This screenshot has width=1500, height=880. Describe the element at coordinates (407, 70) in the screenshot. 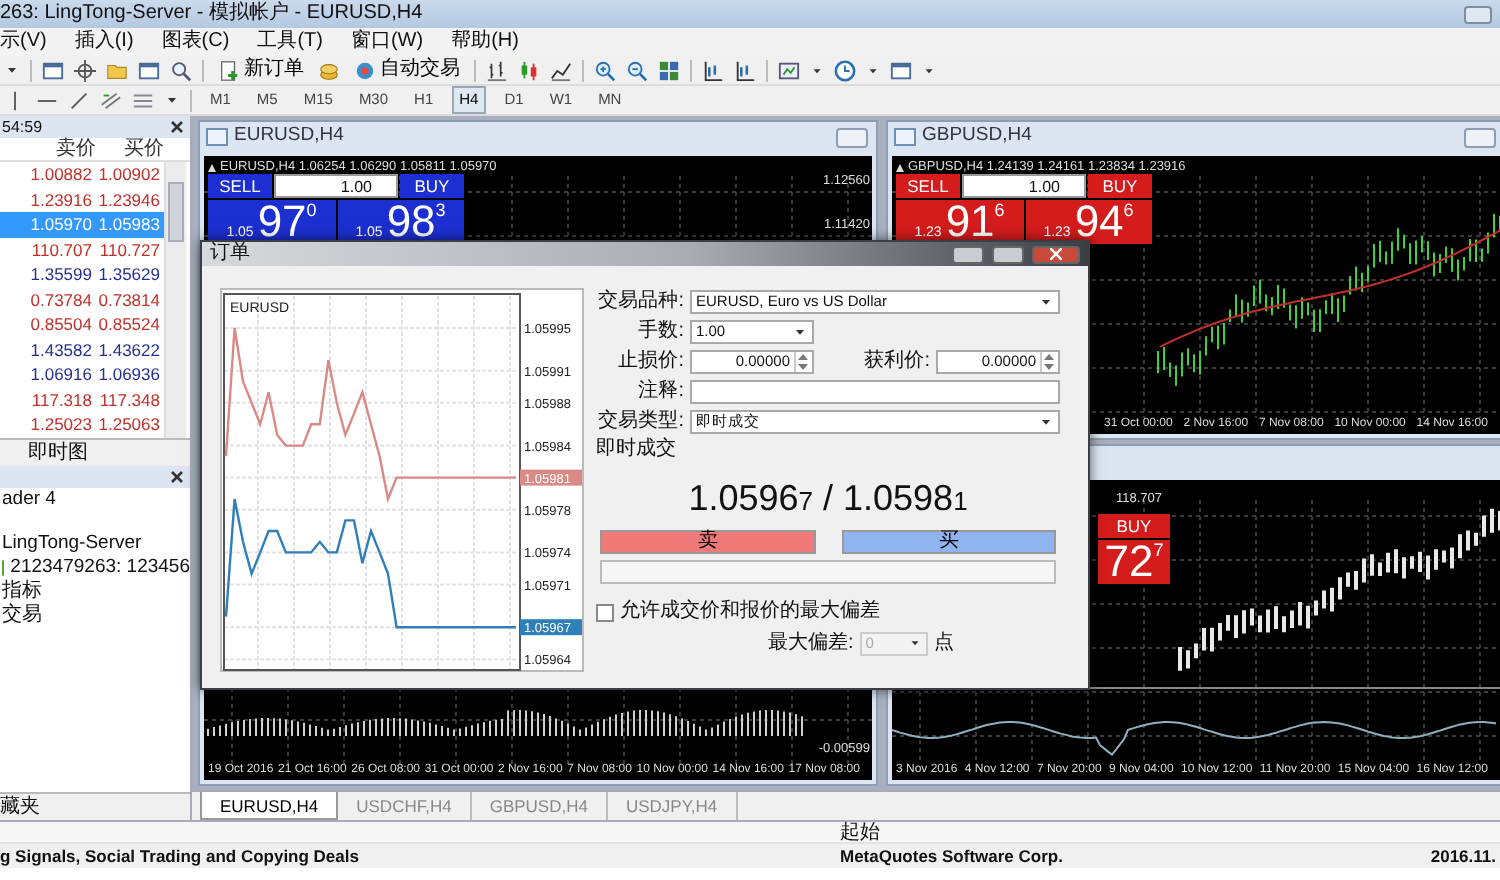

I see `auto-trading-button: 自动交易` at that location.